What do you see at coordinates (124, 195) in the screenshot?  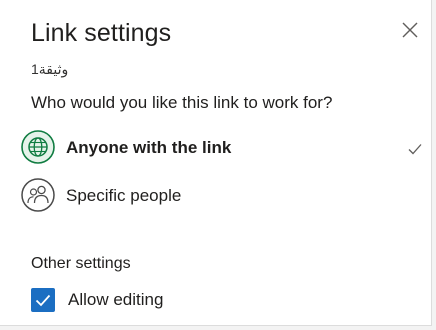 I see `option-label: Specific people` at bounding box center [124, 195].